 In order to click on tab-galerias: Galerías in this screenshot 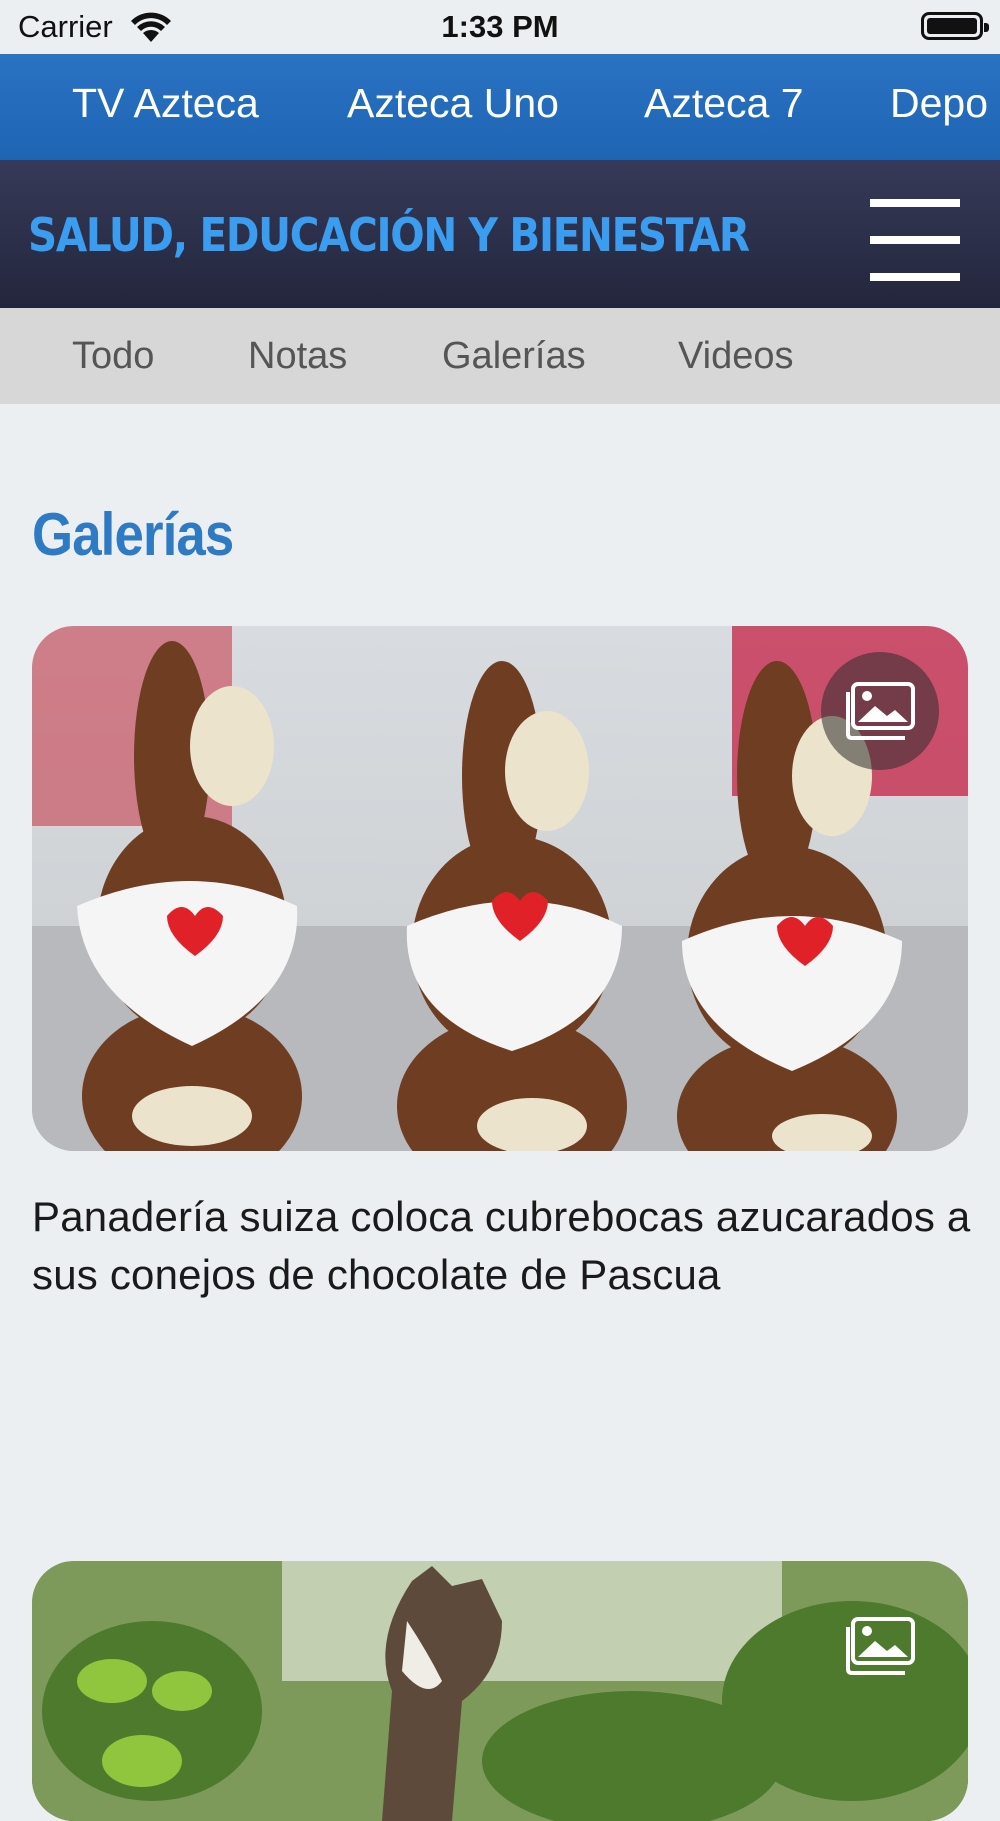, I will do `click(514, 356)`.